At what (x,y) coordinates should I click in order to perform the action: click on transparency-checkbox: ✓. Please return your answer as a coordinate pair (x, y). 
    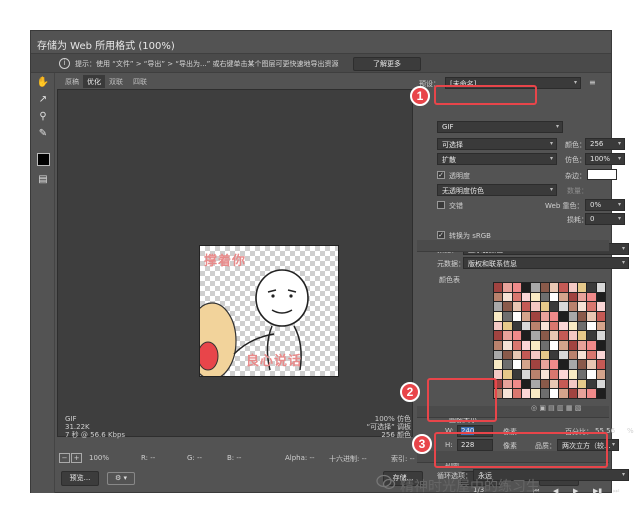
    Looking at the image, I should click on (441, 175).